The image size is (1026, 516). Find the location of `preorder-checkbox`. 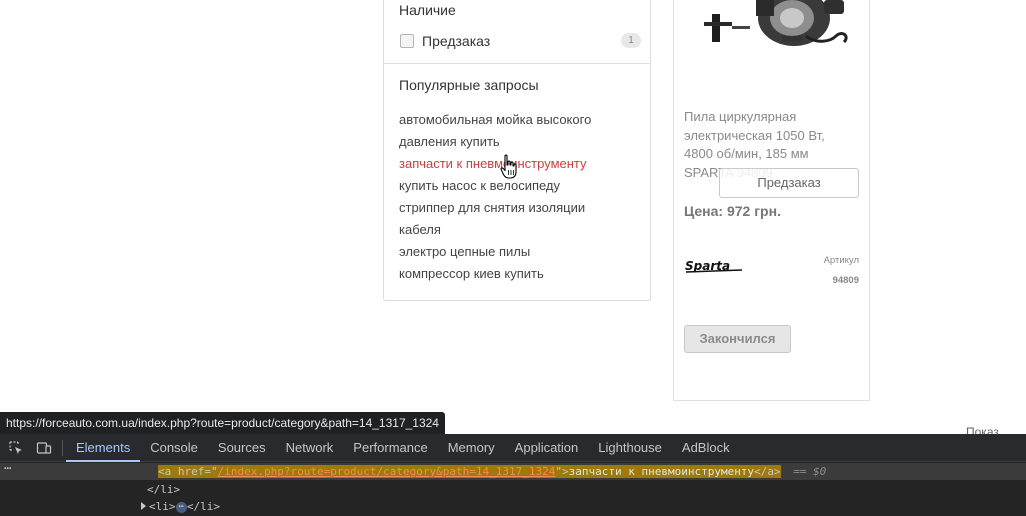

preorder-checkbox is located at coordinates (407, 41).